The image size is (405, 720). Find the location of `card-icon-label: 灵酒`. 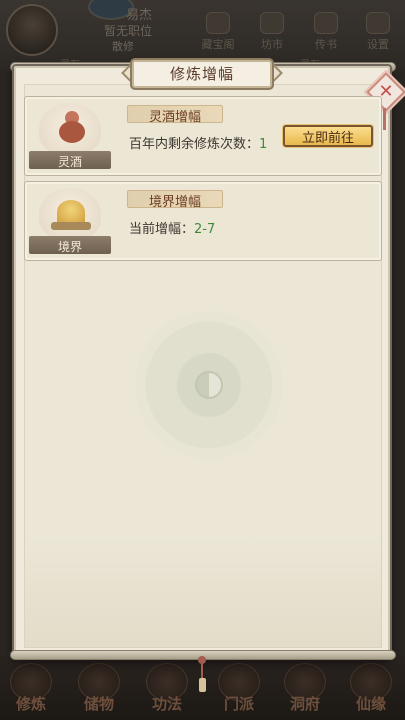

card-icon-label: 灵酒 is located at coordinates (69, 162).